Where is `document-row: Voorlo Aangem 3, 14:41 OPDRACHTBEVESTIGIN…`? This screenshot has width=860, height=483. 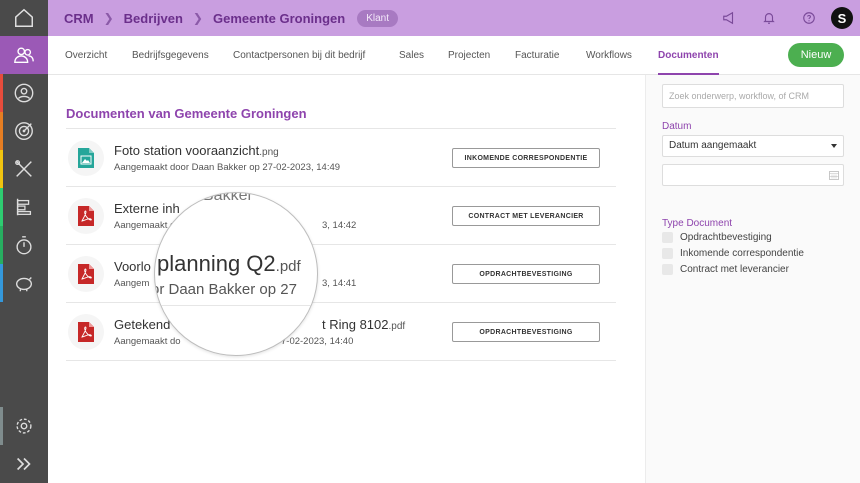 document-row: Voorlo Aangem 3, 14:41 OPDRACHTBEVESTIGIN… is located at coordinates (341, 274).